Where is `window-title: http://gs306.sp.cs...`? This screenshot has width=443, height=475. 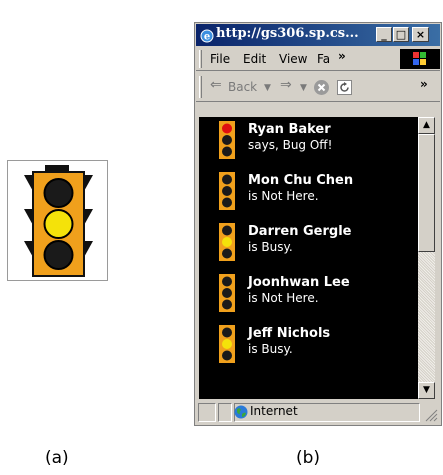 window-title: http://gs306.sp.cs... is located at coordinates (287, 33).